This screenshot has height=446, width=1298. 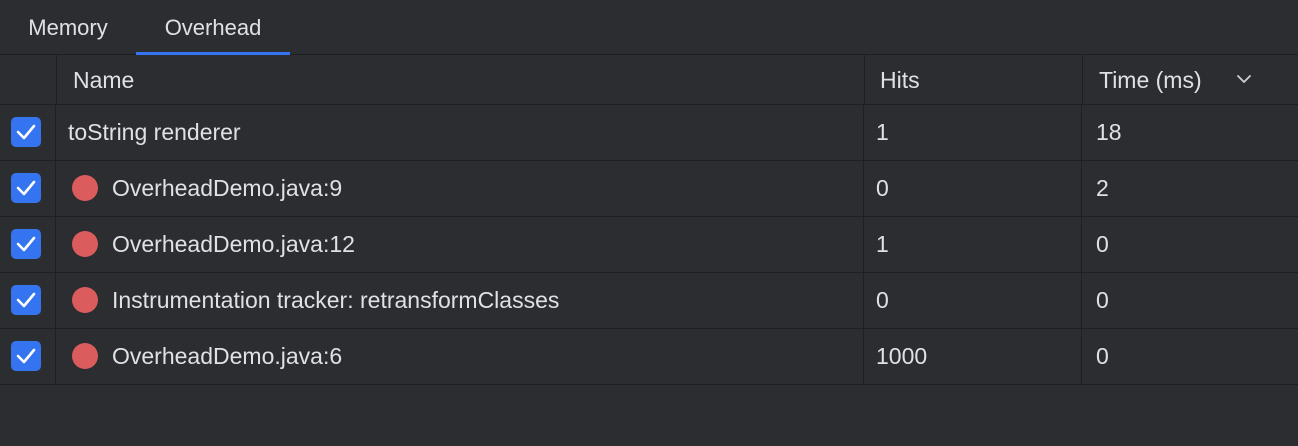 What do you see at coordinates (460, 132) in the screenshot?
I see `name-cell: toString renderer` at bounding box center [460, 132].